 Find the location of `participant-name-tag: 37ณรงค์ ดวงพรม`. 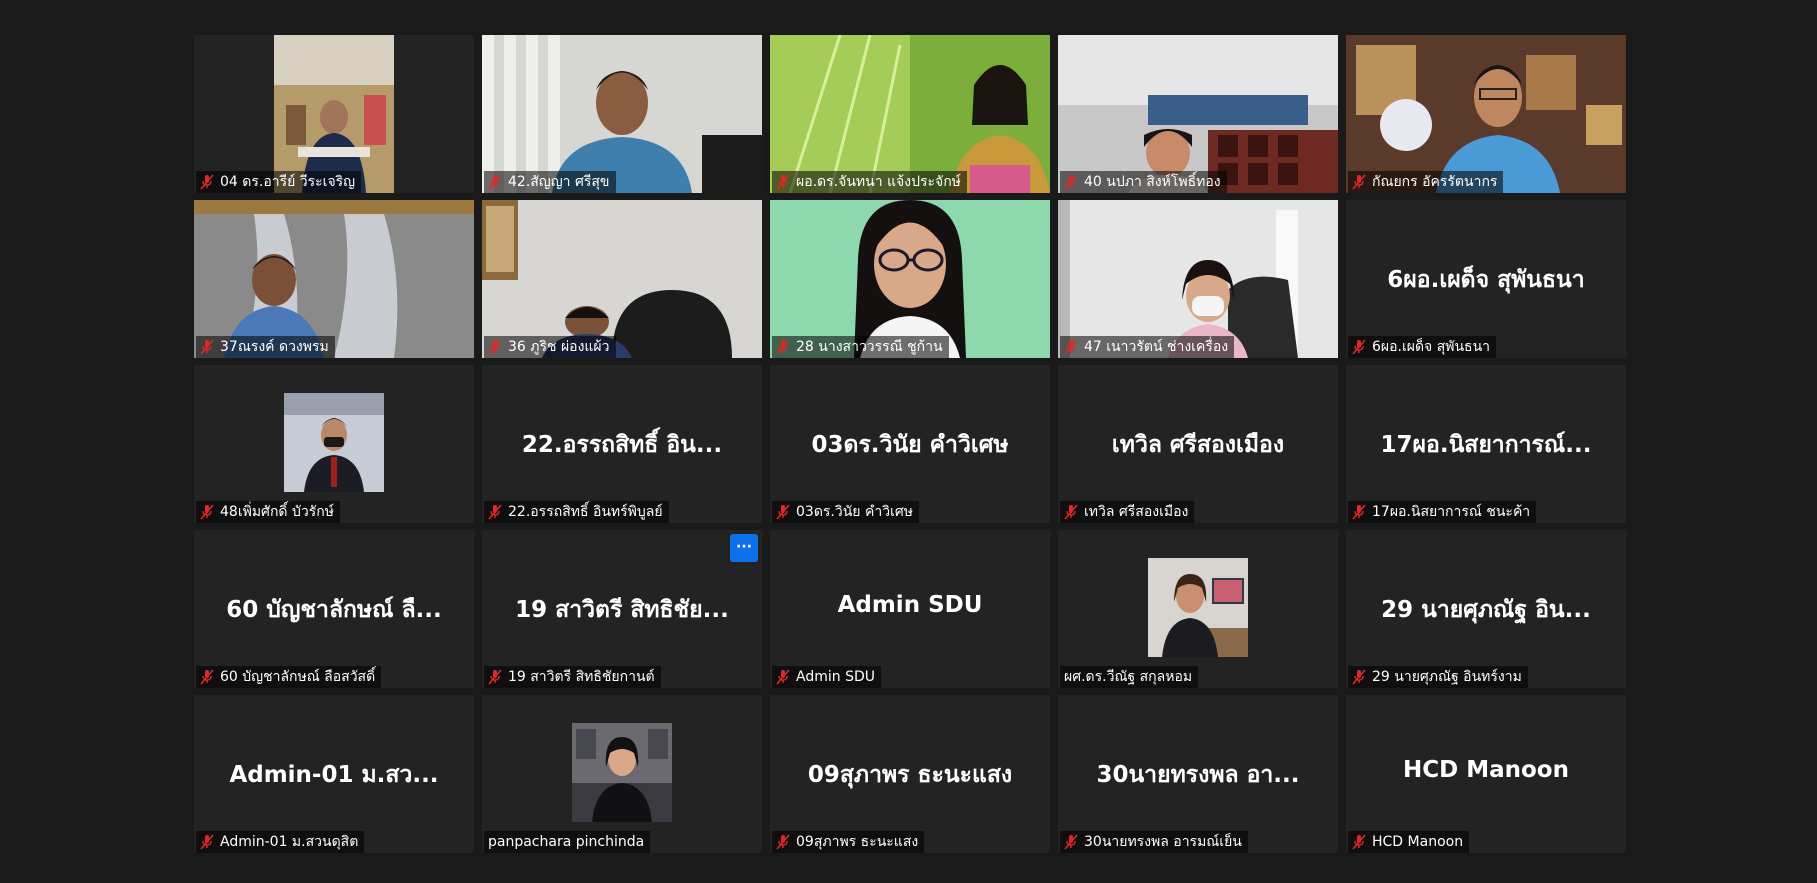

participant-name-tag: 37ณรงค์ ดวงพรม is located at coordinates (265, 347).